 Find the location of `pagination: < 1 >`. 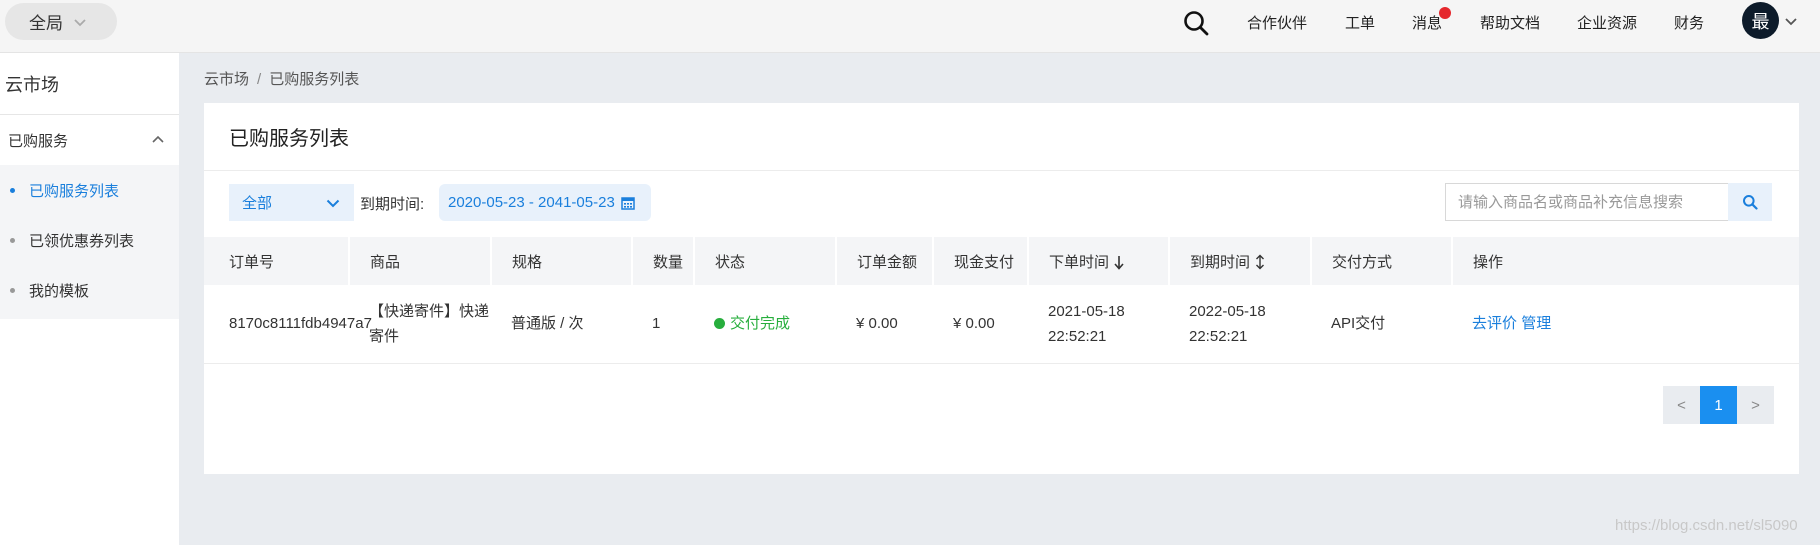

pagination: < 1 > is located at coordinates (1718, 405).